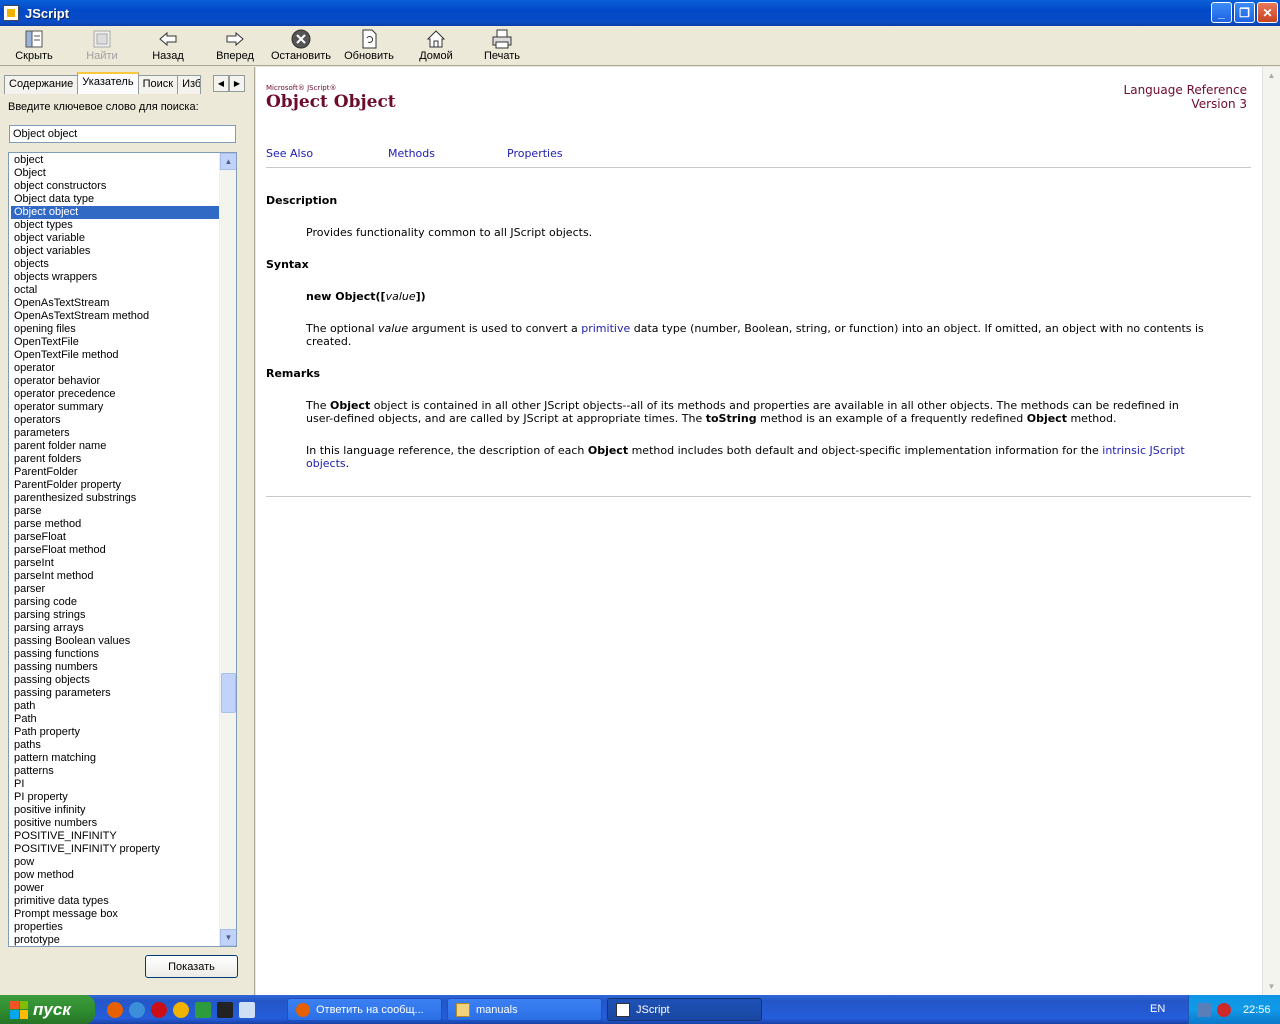 The height and width of the screenshot is (1024, 1280). Describe the element at coordinates (411, 153) in the screenshot. I see `methods-link: Methods` at that location.